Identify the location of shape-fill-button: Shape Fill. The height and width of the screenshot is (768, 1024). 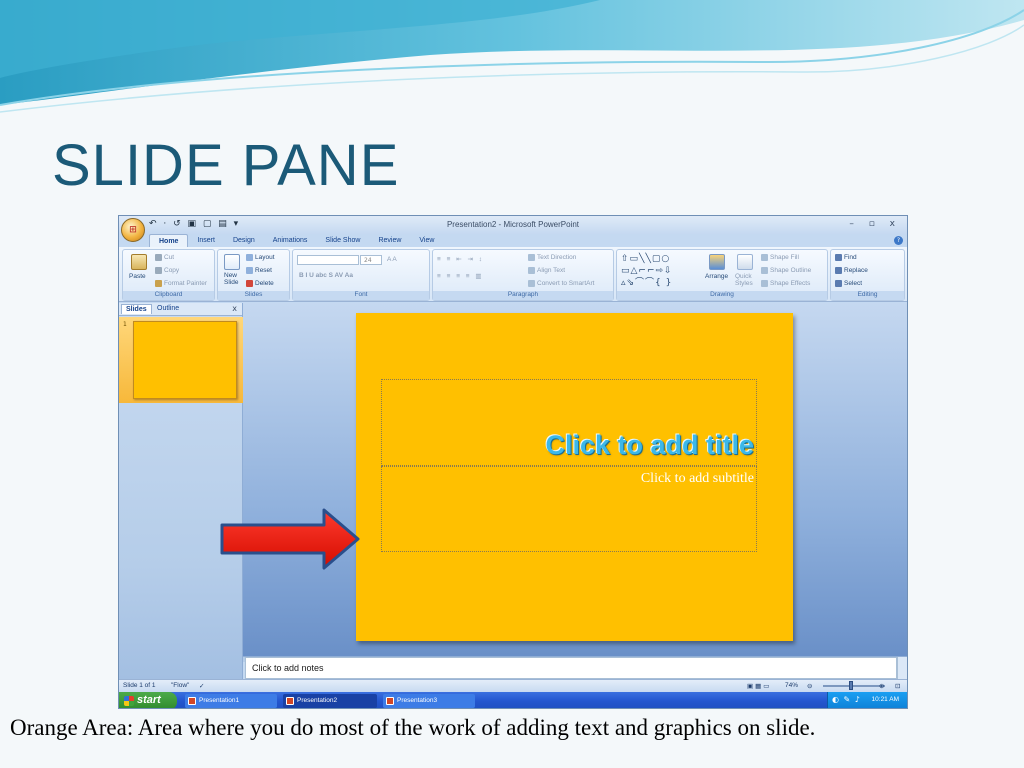
(780, 257).